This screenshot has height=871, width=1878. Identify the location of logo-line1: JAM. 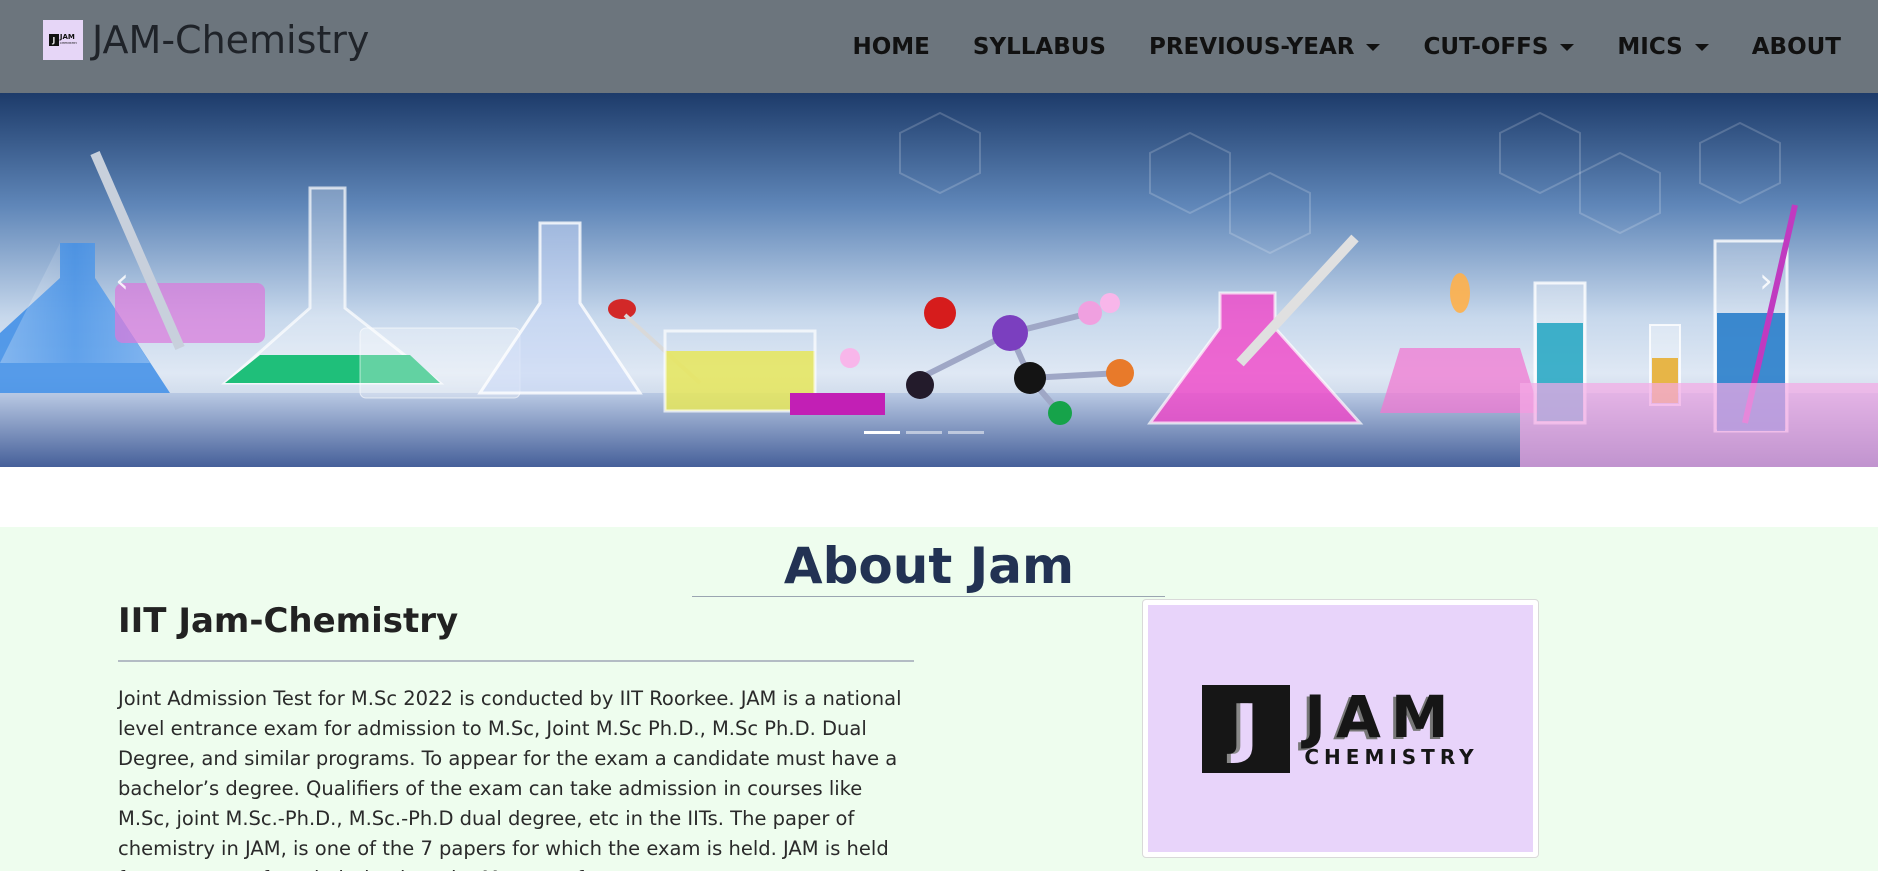
(1381, 716).